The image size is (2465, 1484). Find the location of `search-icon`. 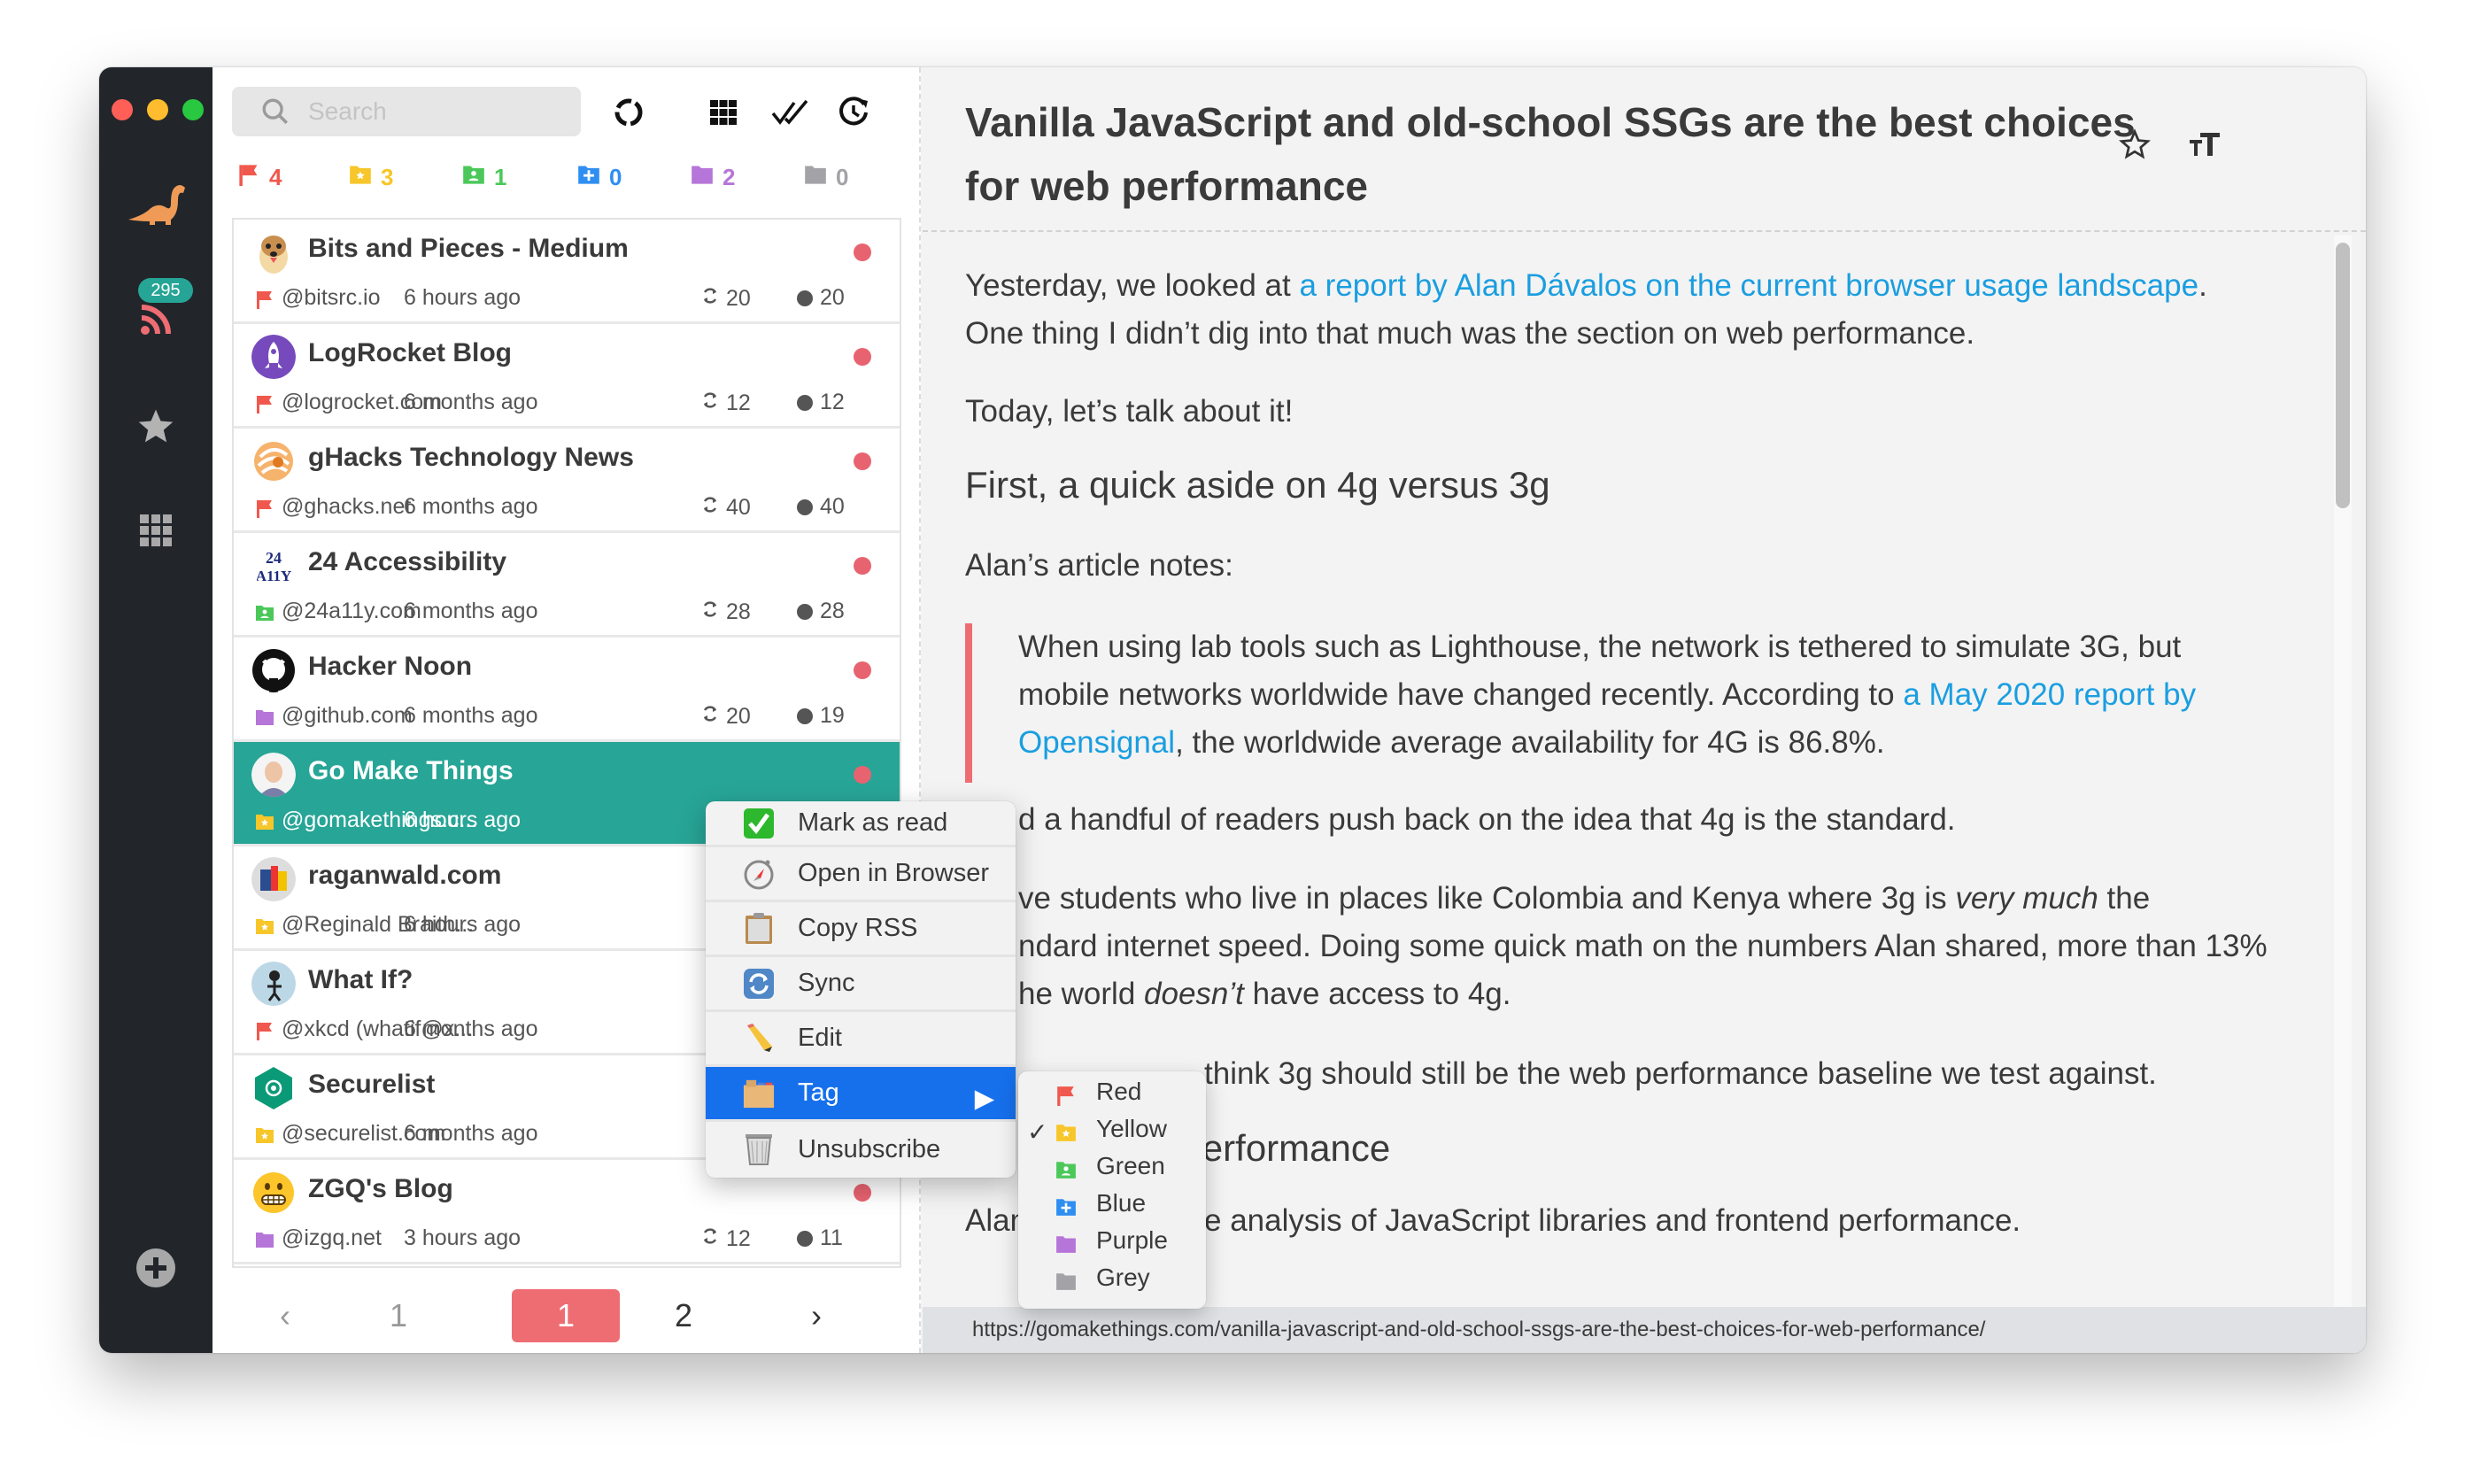

search-icon is located at coordinates (275, 111).